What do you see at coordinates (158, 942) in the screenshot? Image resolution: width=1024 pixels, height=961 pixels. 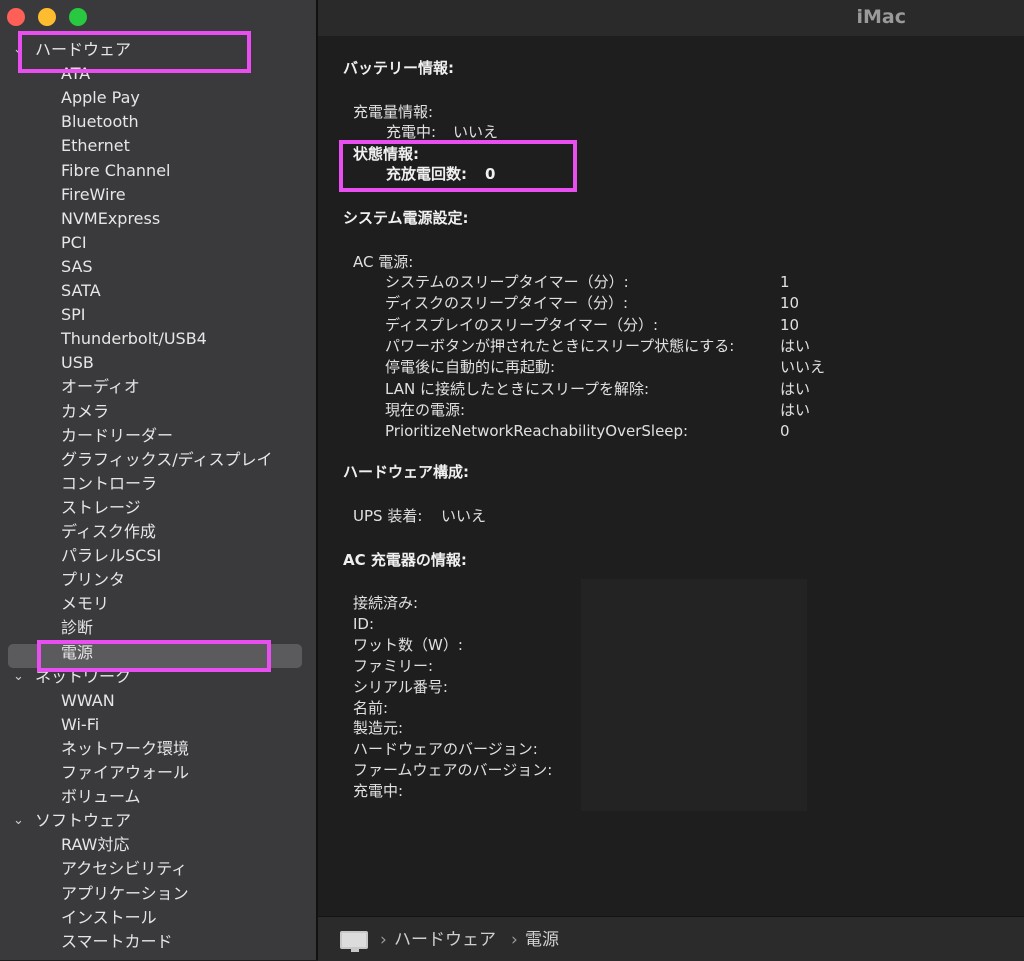 I see `sidebar-item: スマートカード` at bounding box center [158, 942].